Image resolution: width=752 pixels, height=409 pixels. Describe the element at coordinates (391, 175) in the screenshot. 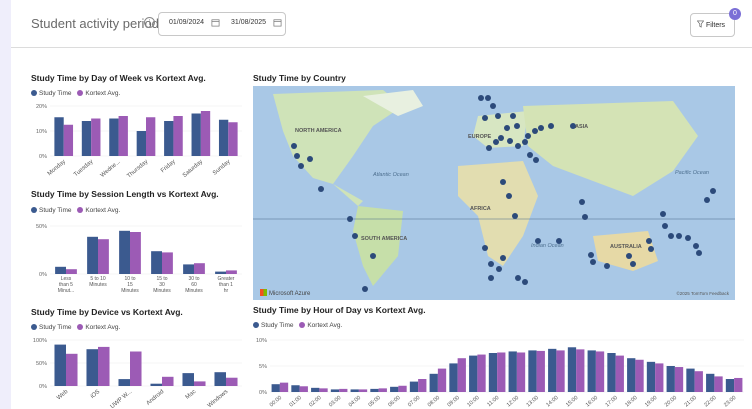

I see `map-label-atlantic: Atlantic Ocean` at that location.